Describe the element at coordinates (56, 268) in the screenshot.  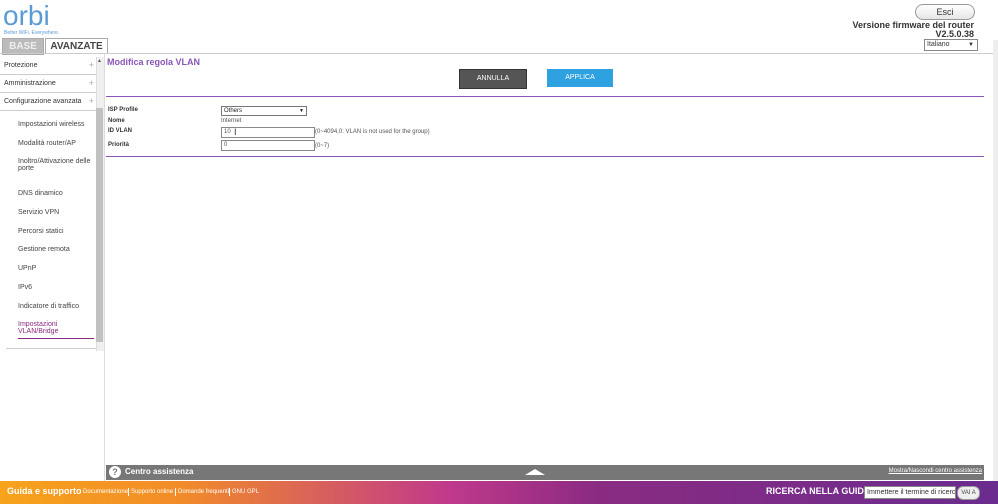
I see `sidebar-item-upnp: UPnP` at that location.